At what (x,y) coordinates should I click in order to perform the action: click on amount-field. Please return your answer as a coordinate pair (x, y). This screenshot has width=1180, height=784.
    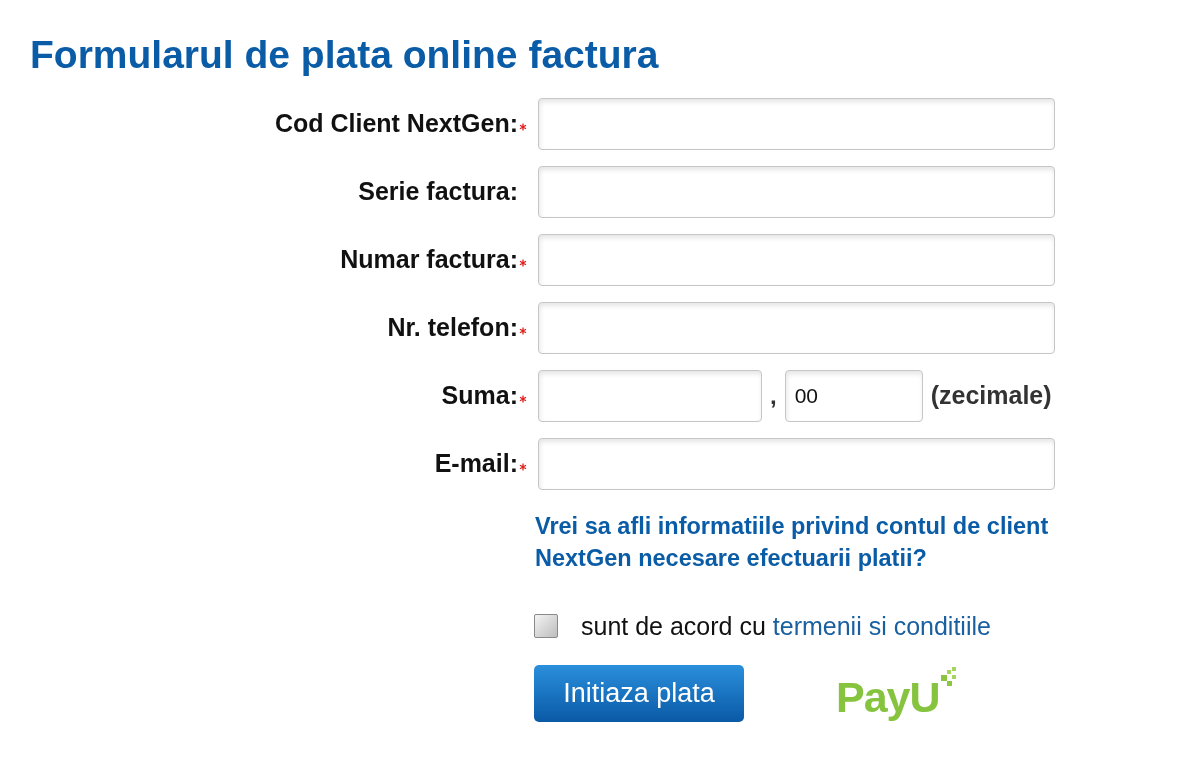
    Looking at the image, I should click on (650, 396).